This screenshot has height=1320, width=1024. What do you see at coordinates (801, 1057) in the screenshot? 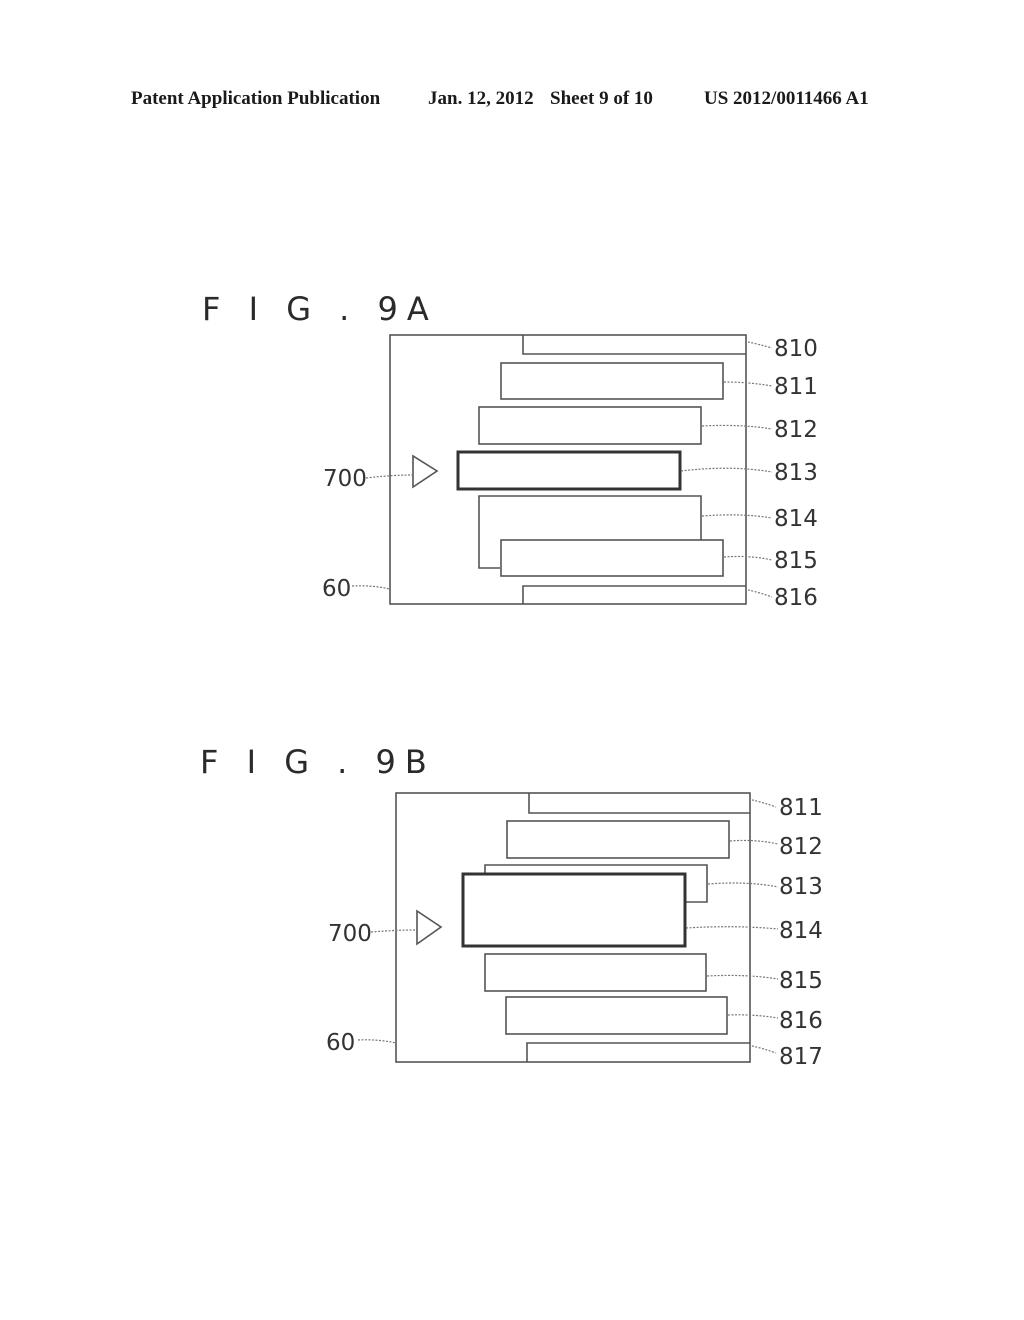
I see `label-item-6: 817` at bounding box center [801, 1057].